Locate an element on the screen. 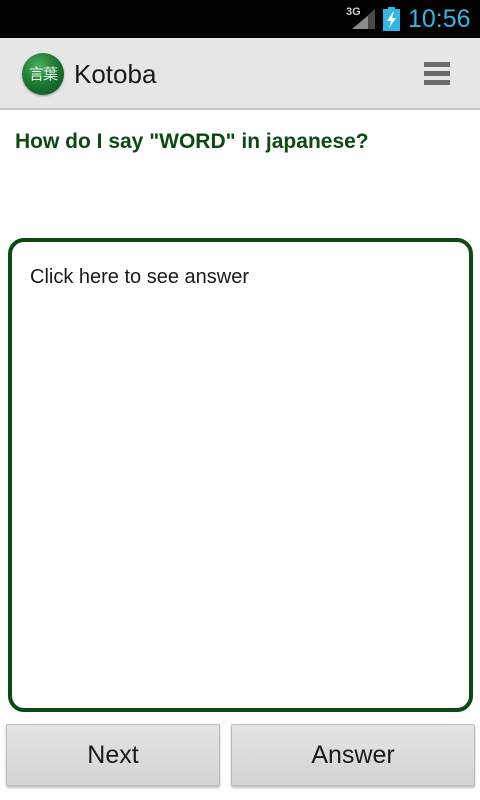 This screenshot has height=800, width=480. app-logo: 言葉 is located at coordinates (43, 74).